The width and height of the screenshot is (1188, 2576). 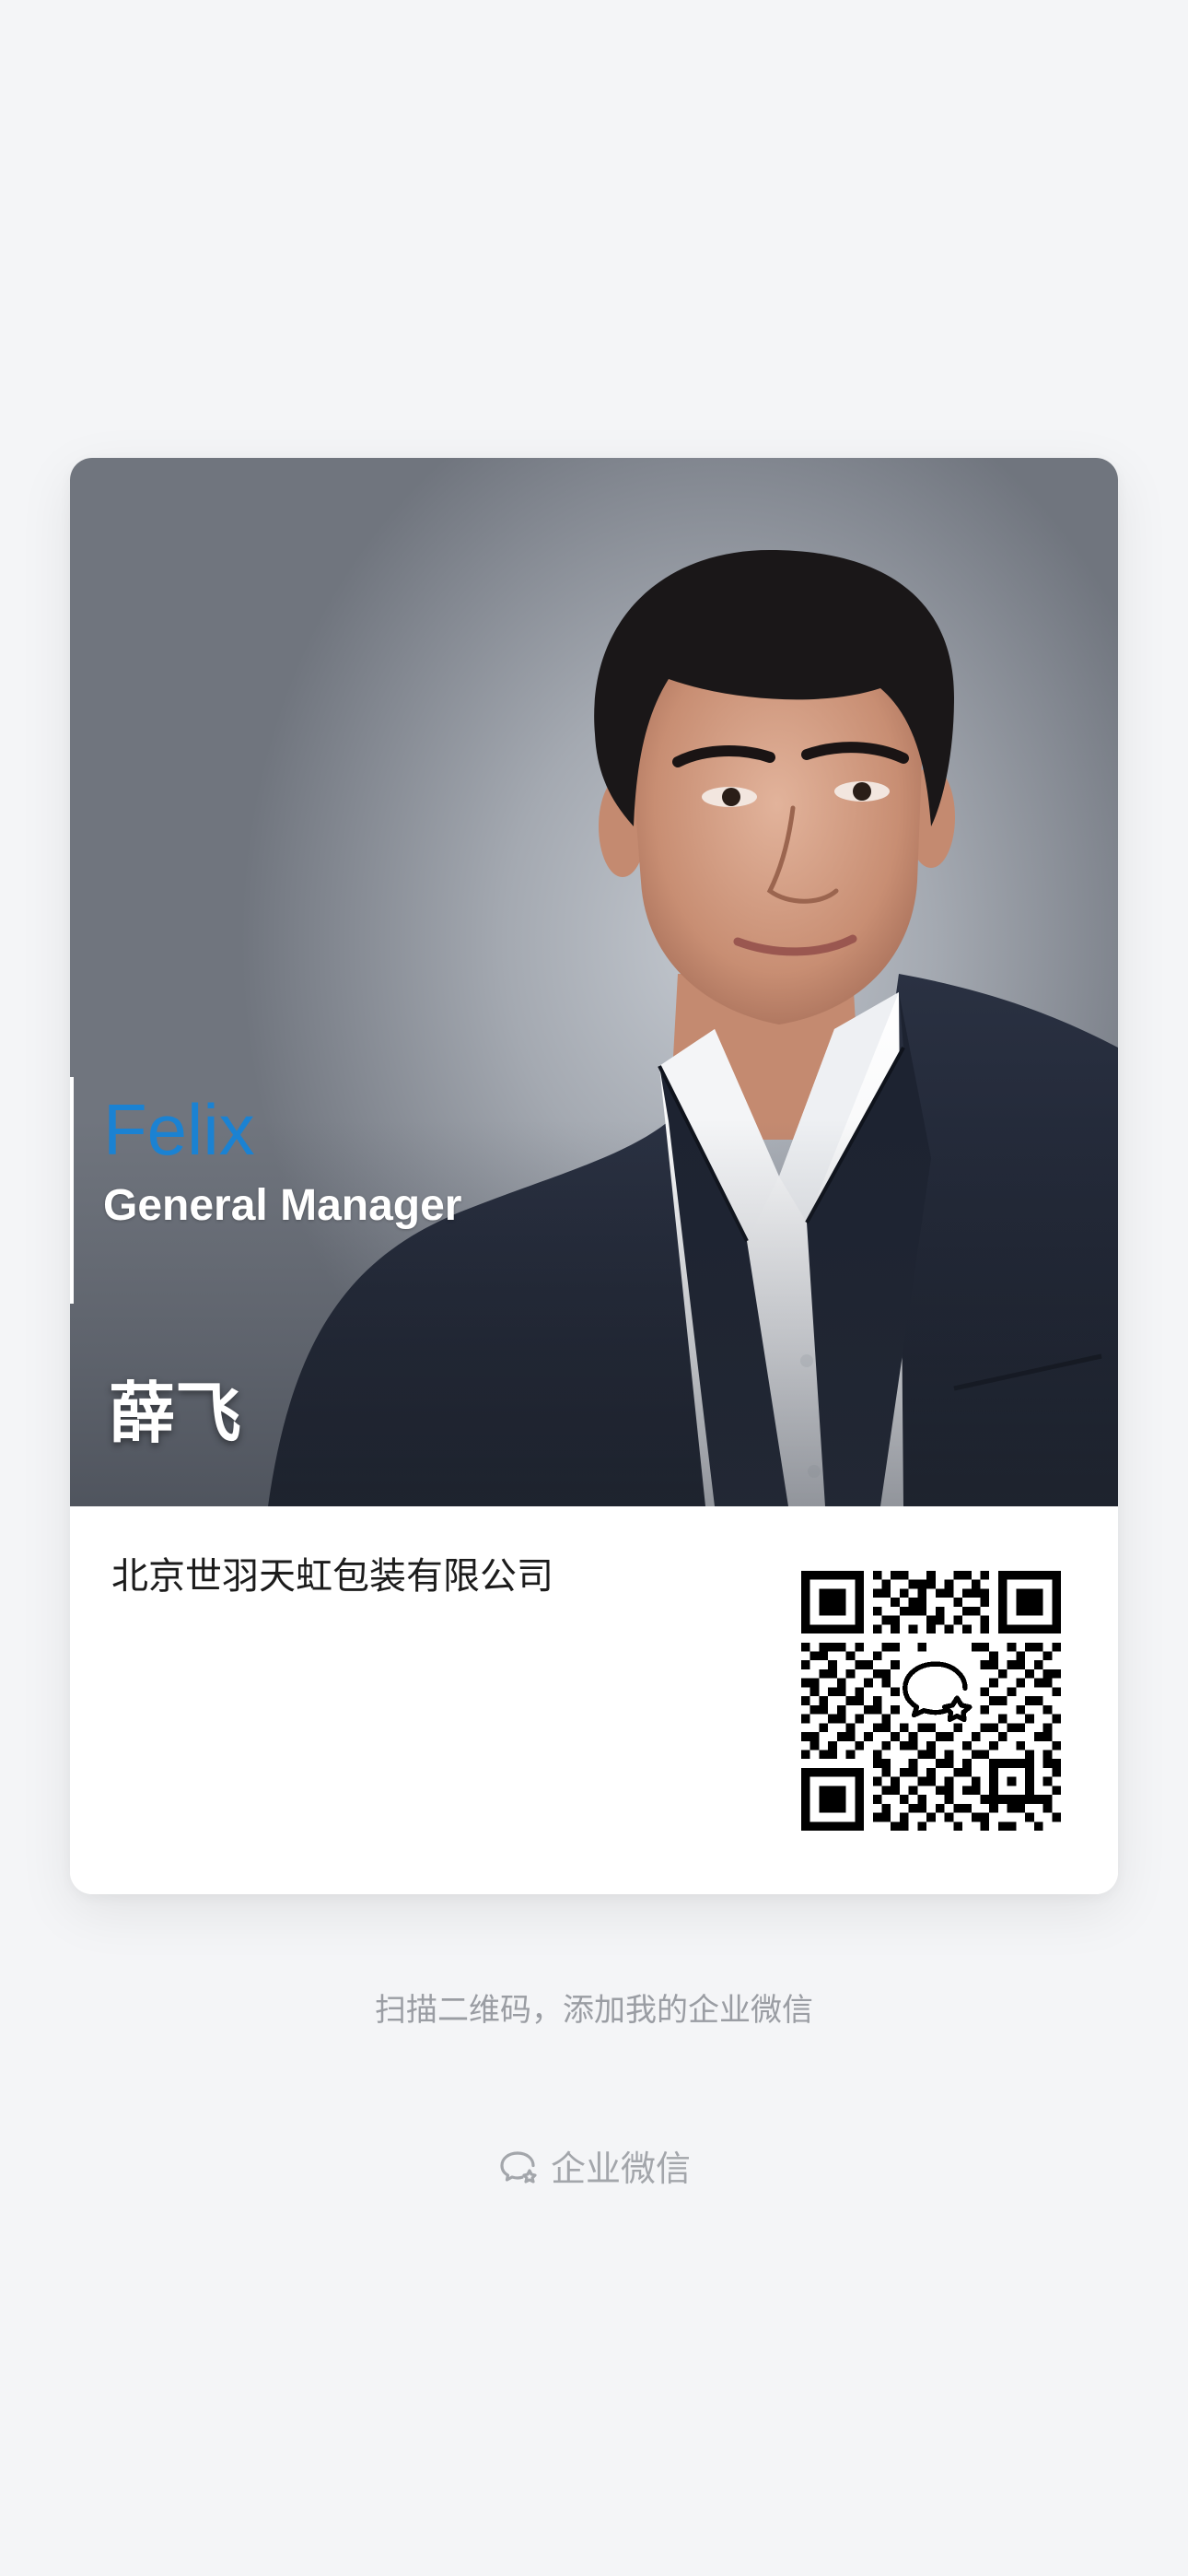 What do you see at coordinates (332, 1576) in the screenshot?
I see `company-name: 北京世羽天虹包装有限公司` at bounding box center [332, 1576].